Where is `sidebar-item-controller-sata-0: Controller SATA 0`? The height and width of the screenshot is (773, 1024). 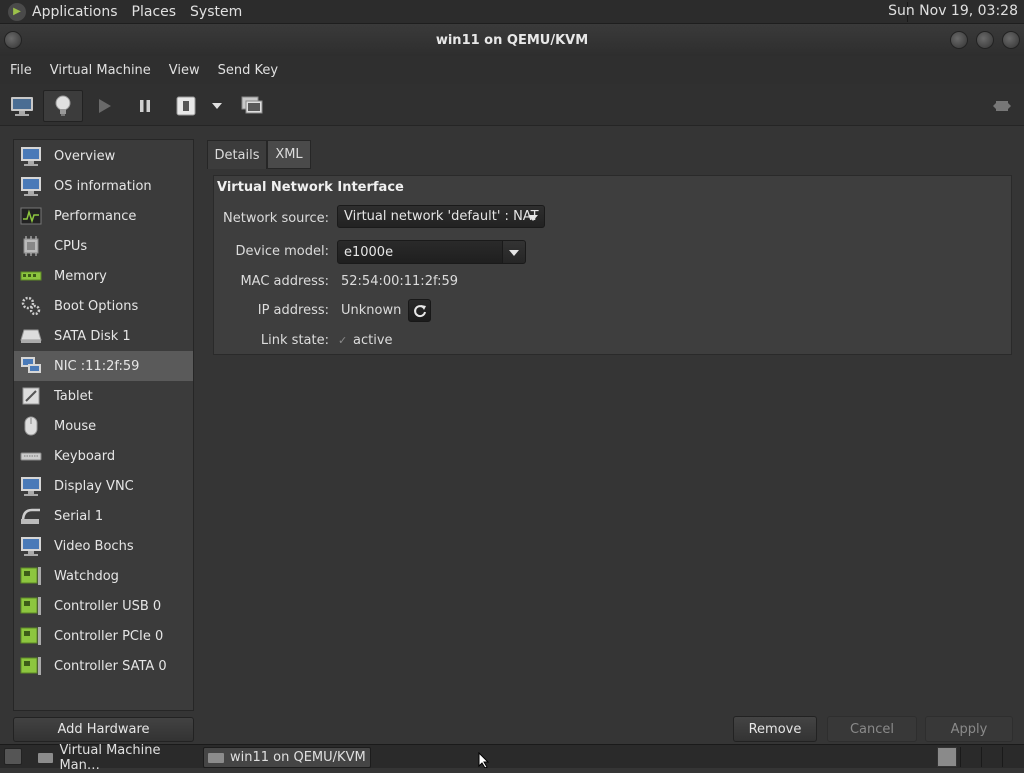 sidebar-item-controller-sata-0: Controller SATA 0 is located at coordinates (103, 666).